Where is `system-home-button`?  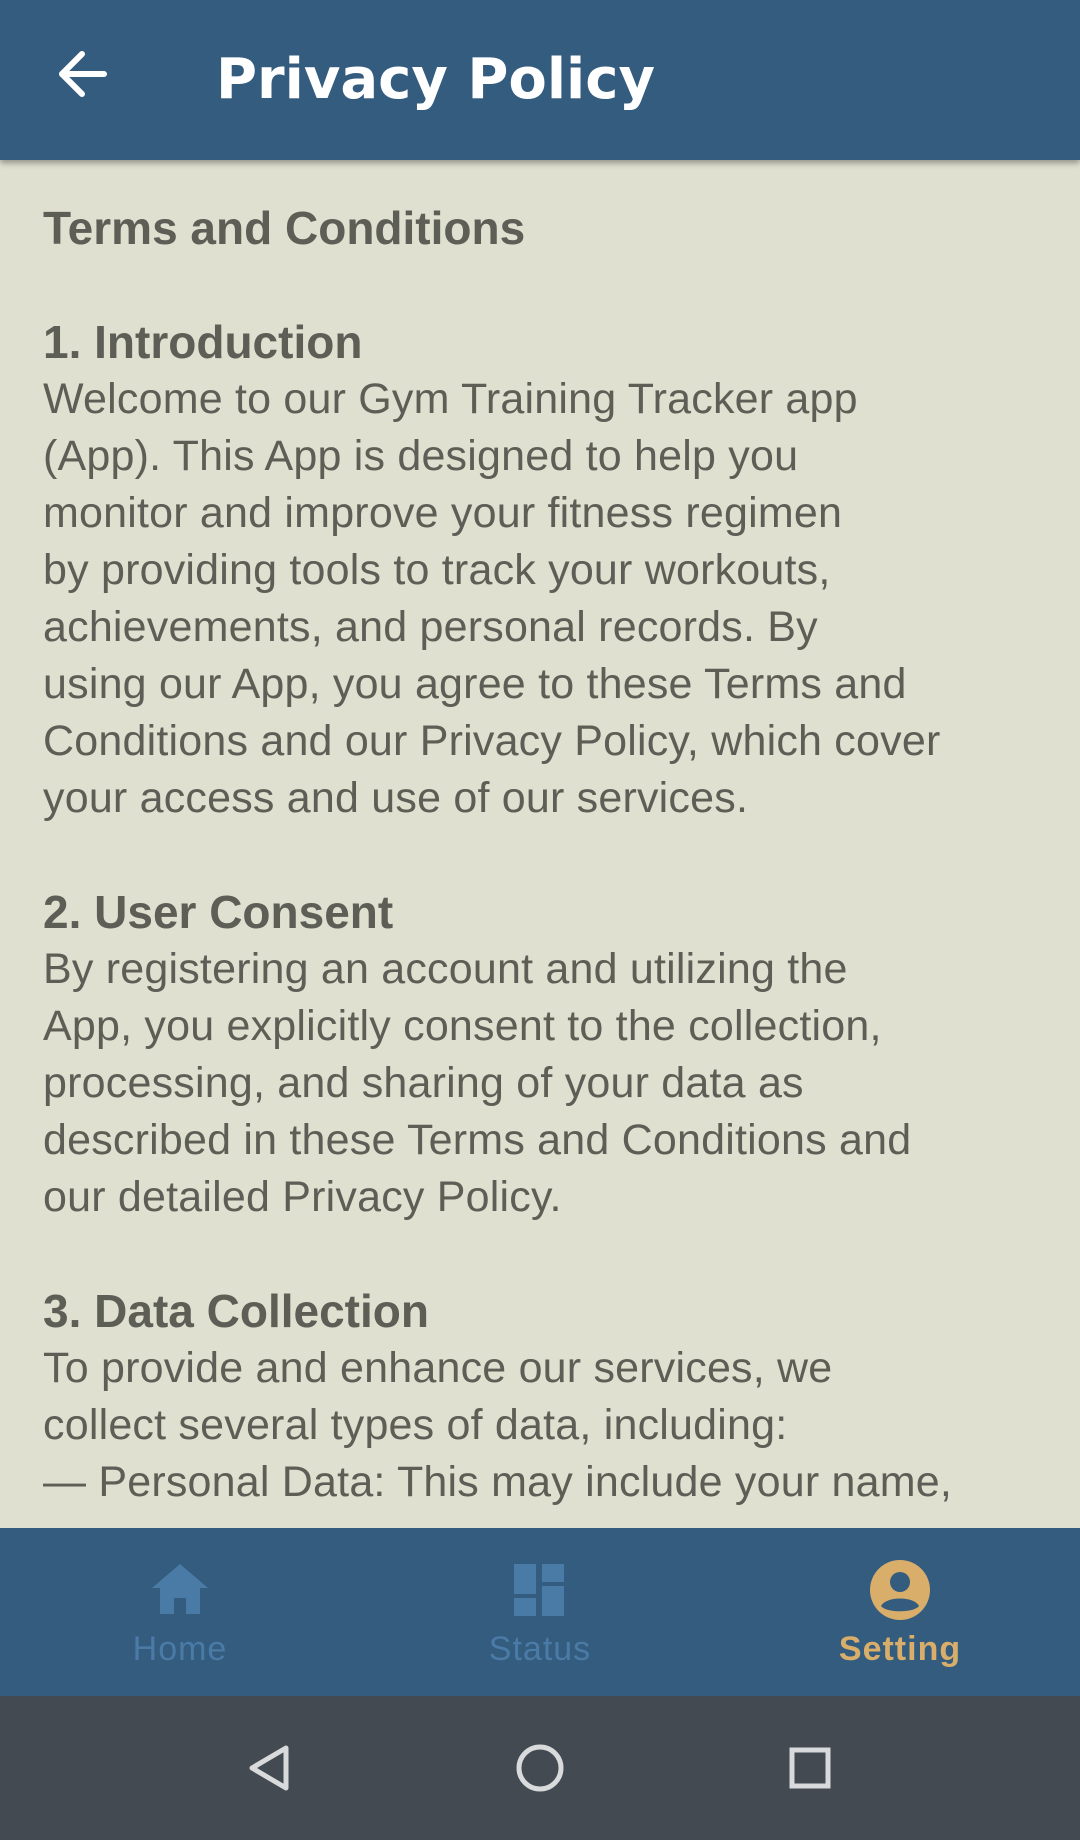 system-home-button is located at coordinates (540, 1768).